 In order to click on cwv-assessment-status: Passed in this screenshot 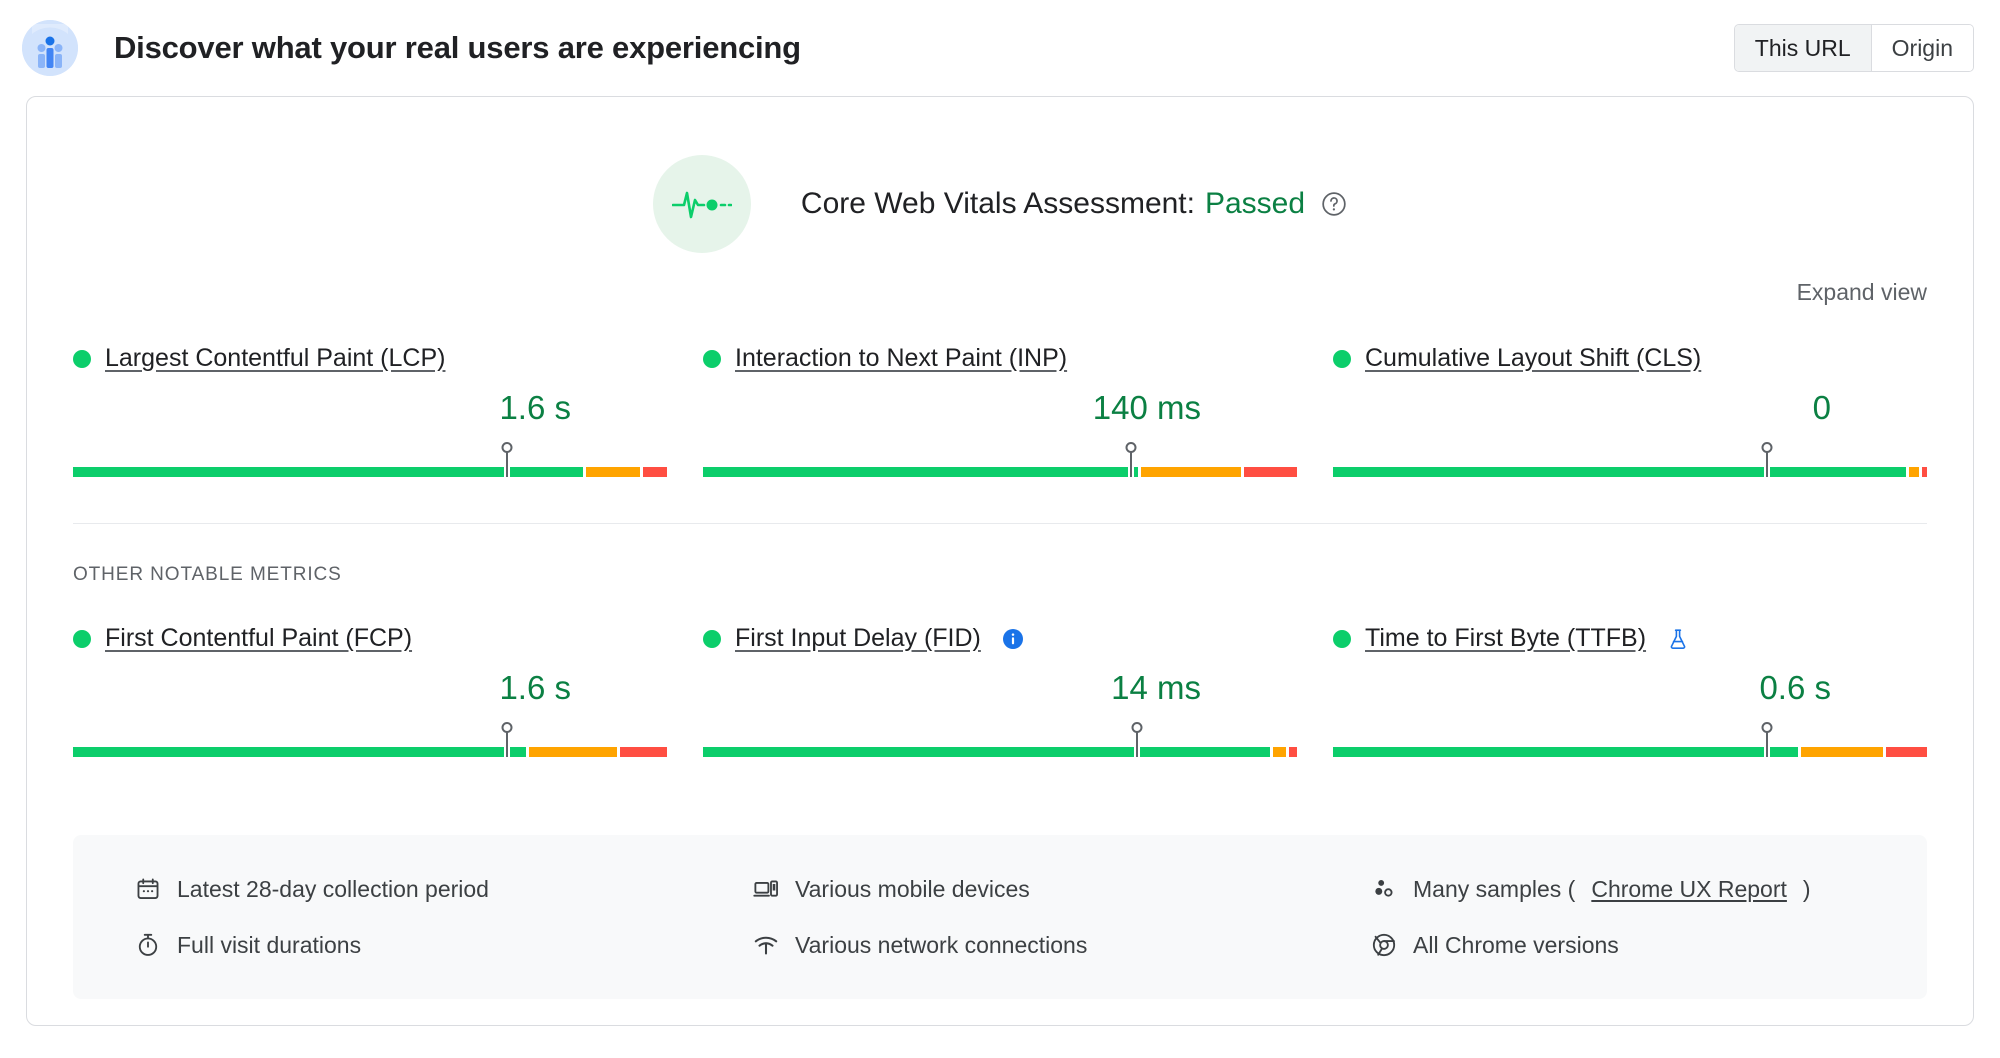, I will do `click(1255, 203)`.